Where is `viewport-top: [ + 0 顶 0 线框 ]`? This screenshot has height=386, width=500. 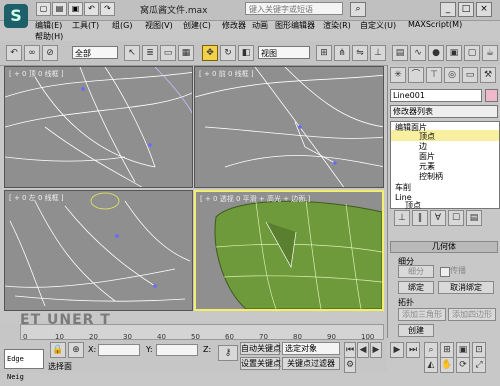 viewport-top: [ + 0 顶 0 线框 ] is located at coordinates (98, 127).